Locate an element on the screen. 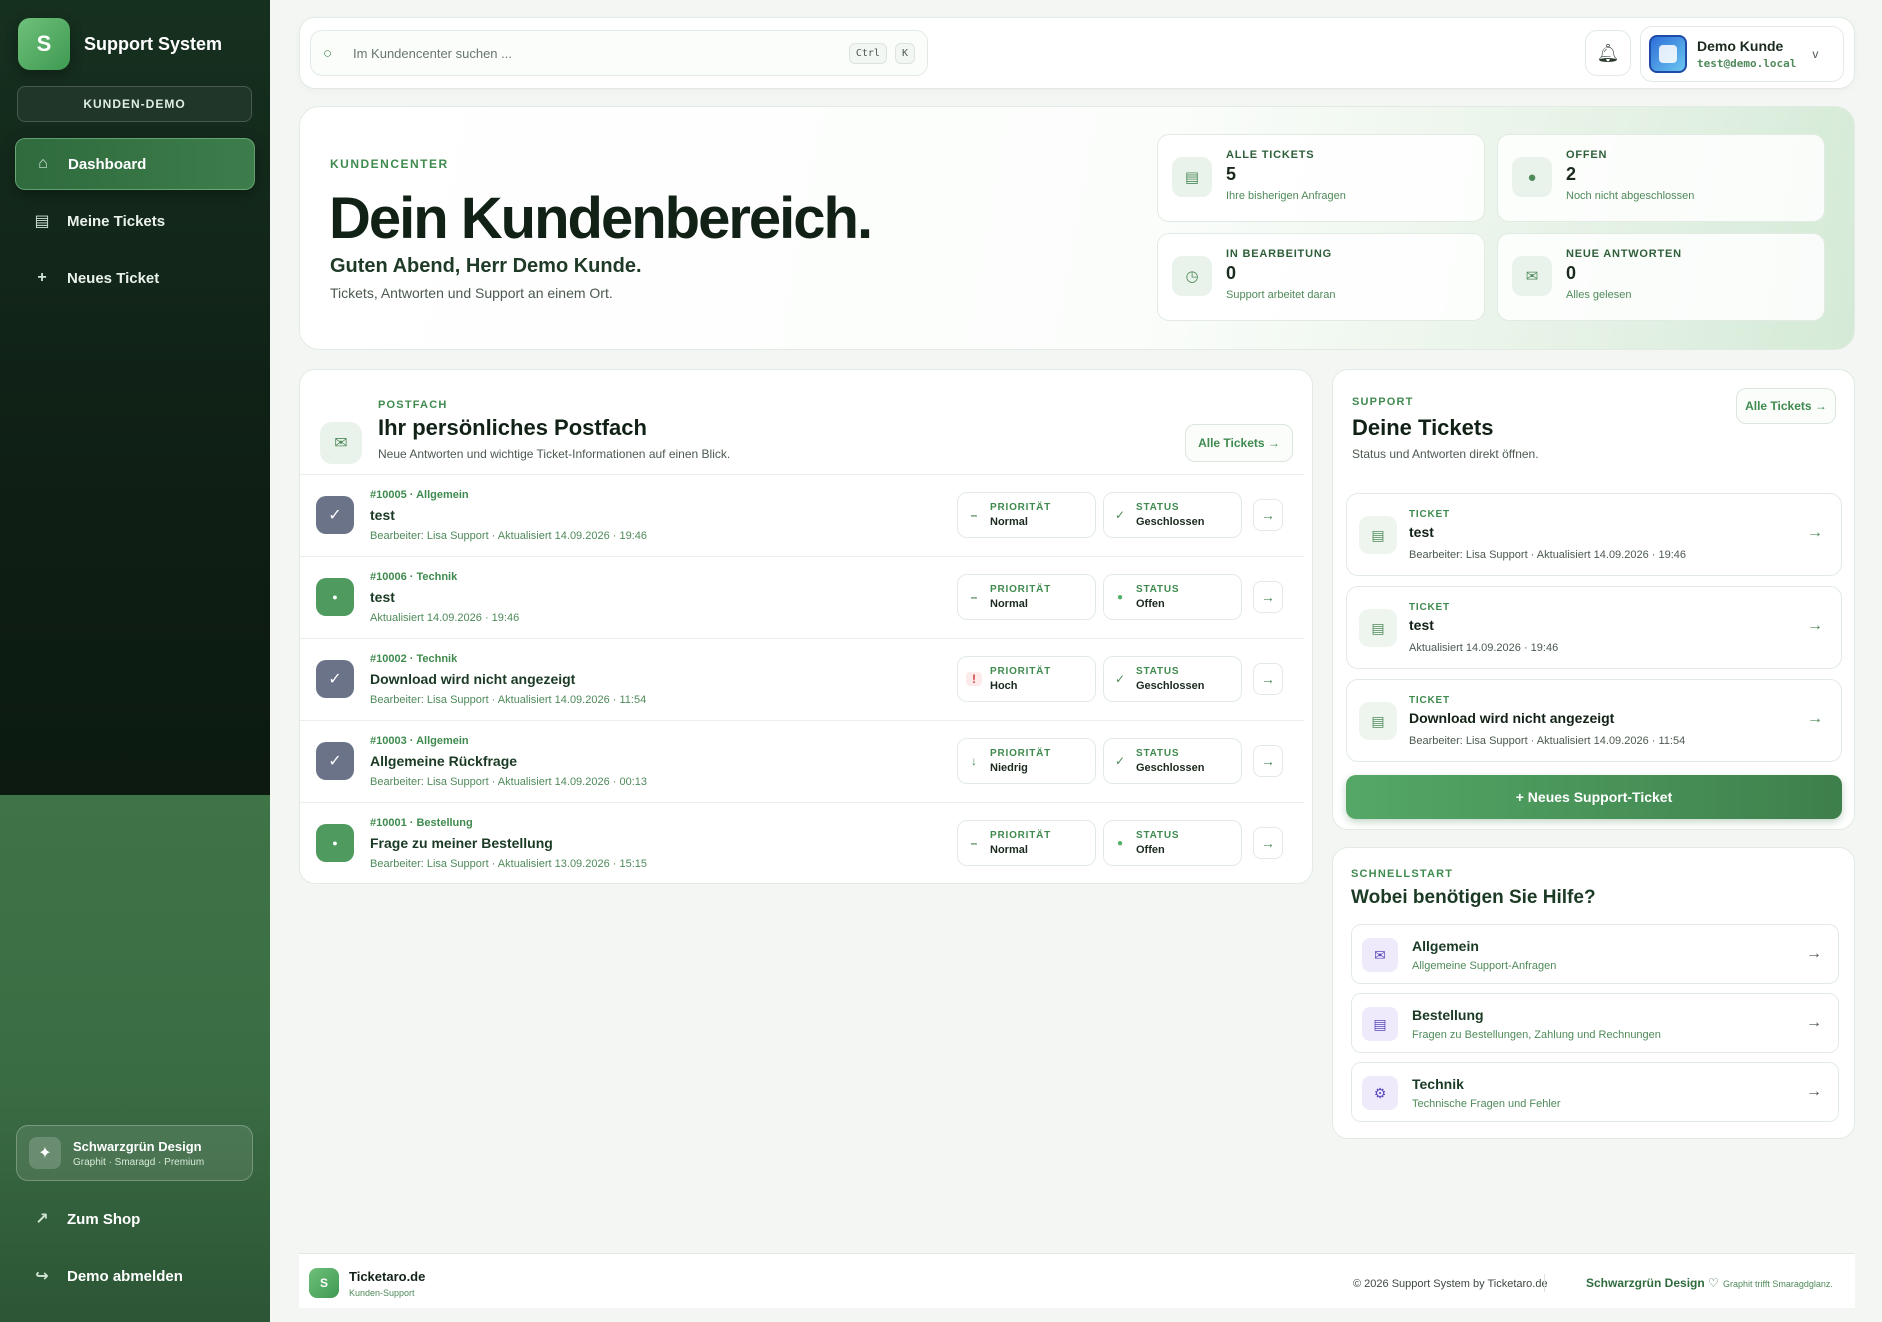 This screenshot has width=1882, height=1322. sidebar-item-demo-abmelden: ↪ Demo abmelden is located at coordinates (135, 1276).